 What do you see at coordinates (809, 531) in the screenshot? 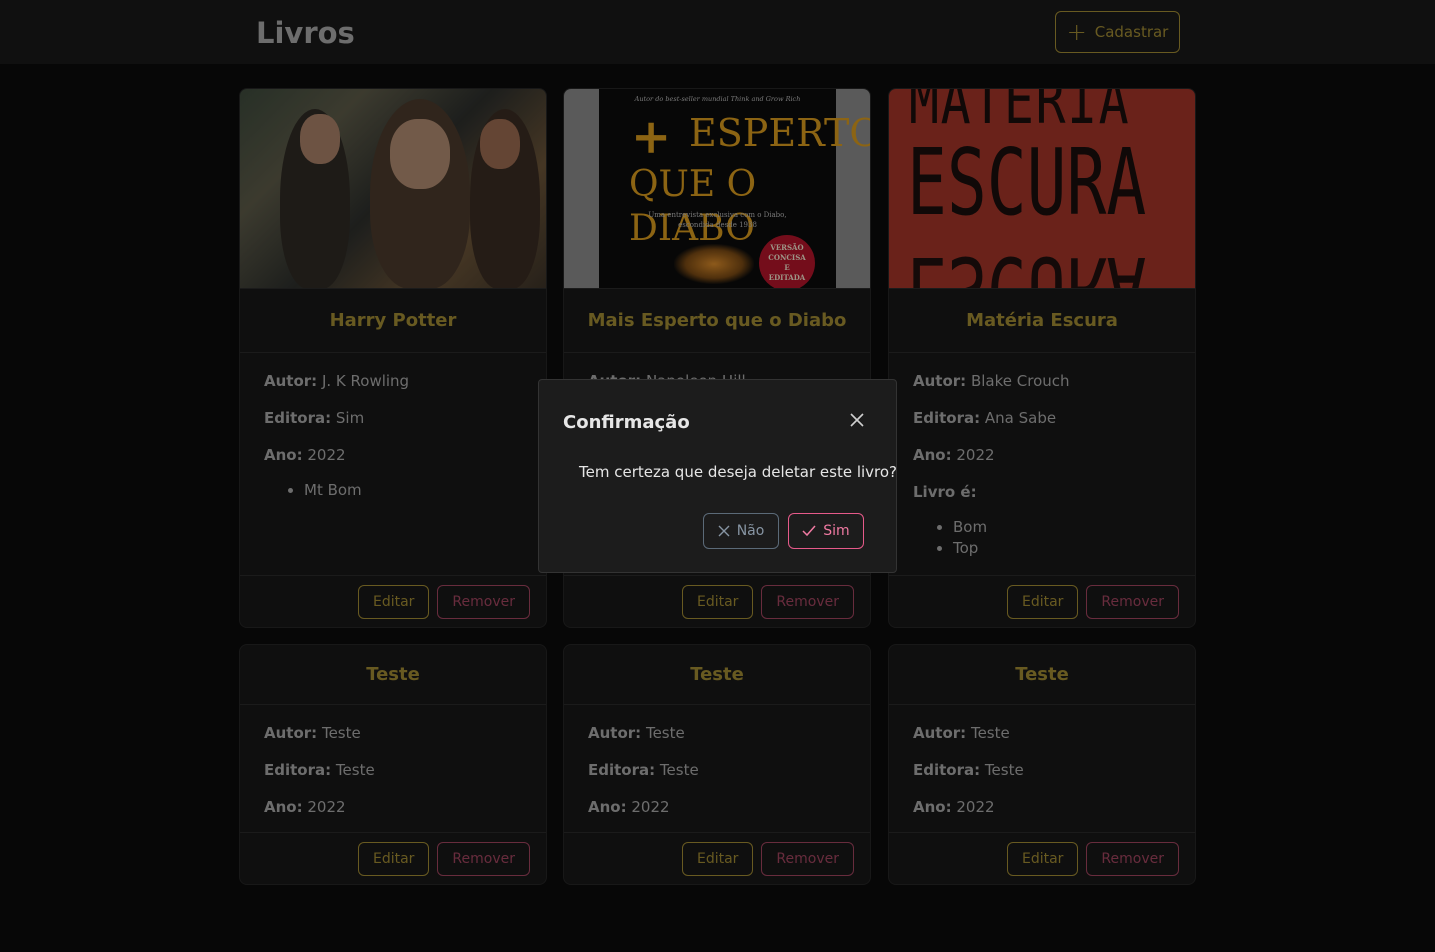
I see `check-icon` at bounding box center [809, 531].